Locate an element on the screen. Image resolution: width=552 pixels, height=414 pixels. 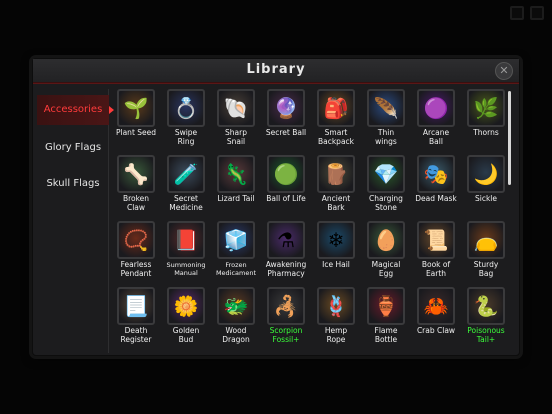
grid-item: 🦴 Broken Claw is located at coordinates (136, 183).